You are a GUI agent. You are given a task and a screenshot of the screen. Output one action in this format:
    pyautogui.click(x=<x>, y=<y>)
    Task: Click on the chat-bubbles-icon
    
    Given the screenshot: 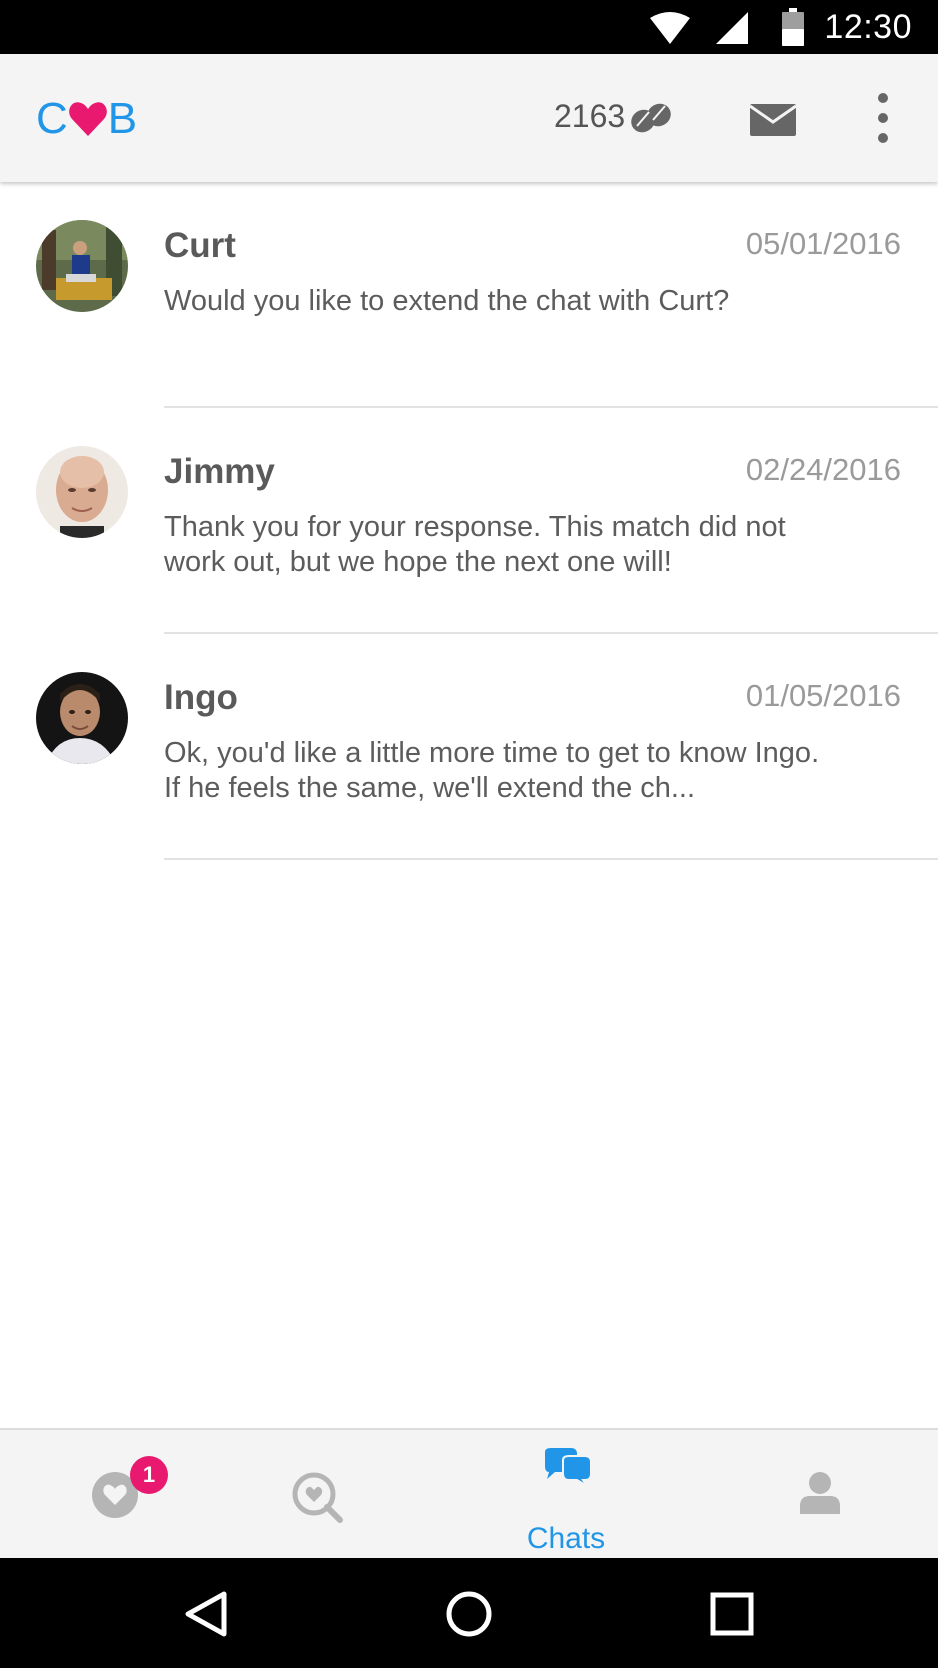 What is the action you would take?
    pyautogui.click(x=568, y=1467)
    